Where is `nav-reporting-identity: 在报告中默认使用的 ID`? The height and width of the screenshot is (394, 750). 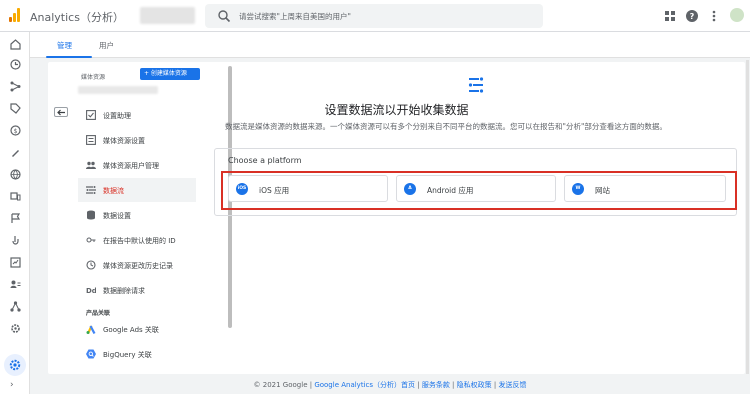
nav-reporting-identity: 在报告中默认使用的 ID is located at coordinates (137, 240).